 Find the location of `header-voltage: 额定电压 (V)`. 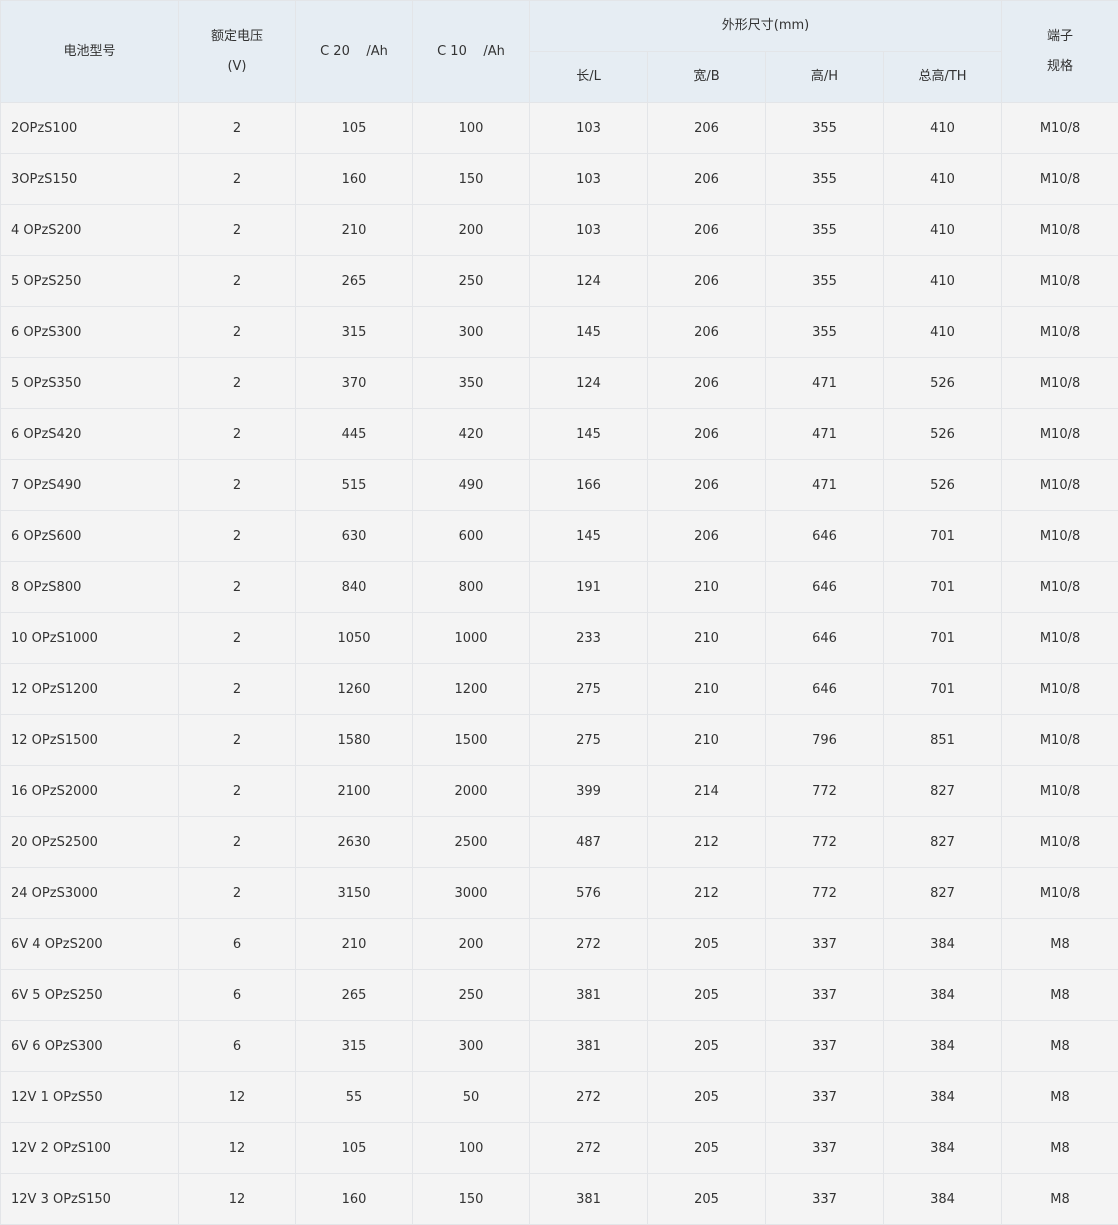

header-voltage: 额定电压 (V) is located at coordinates (237, 52).